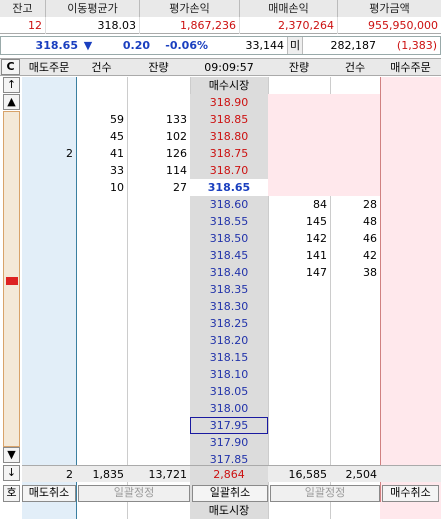  Describe the element at coordinates (325, 493) in the screenshot. I see `bulk-modify-buy-button: 일괄정정` at that location.